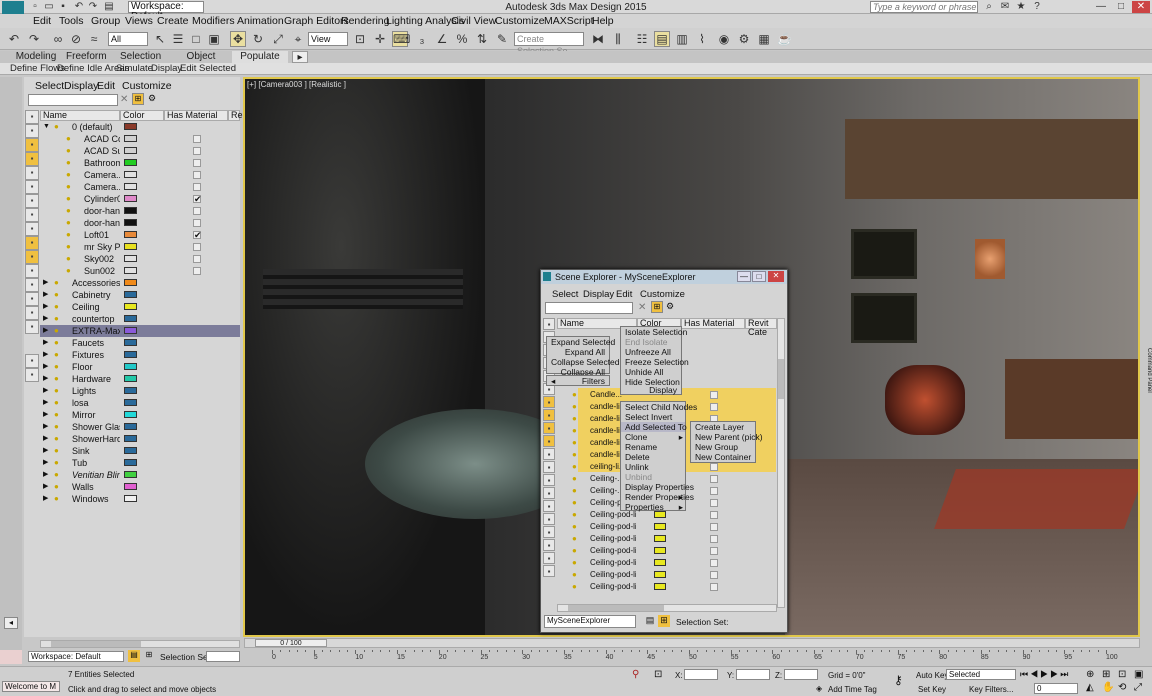 Image resolution: width=1152 pixels, height=696 pixels. I want to click on filter-helpers-icon: ▪, so click(32, 173).